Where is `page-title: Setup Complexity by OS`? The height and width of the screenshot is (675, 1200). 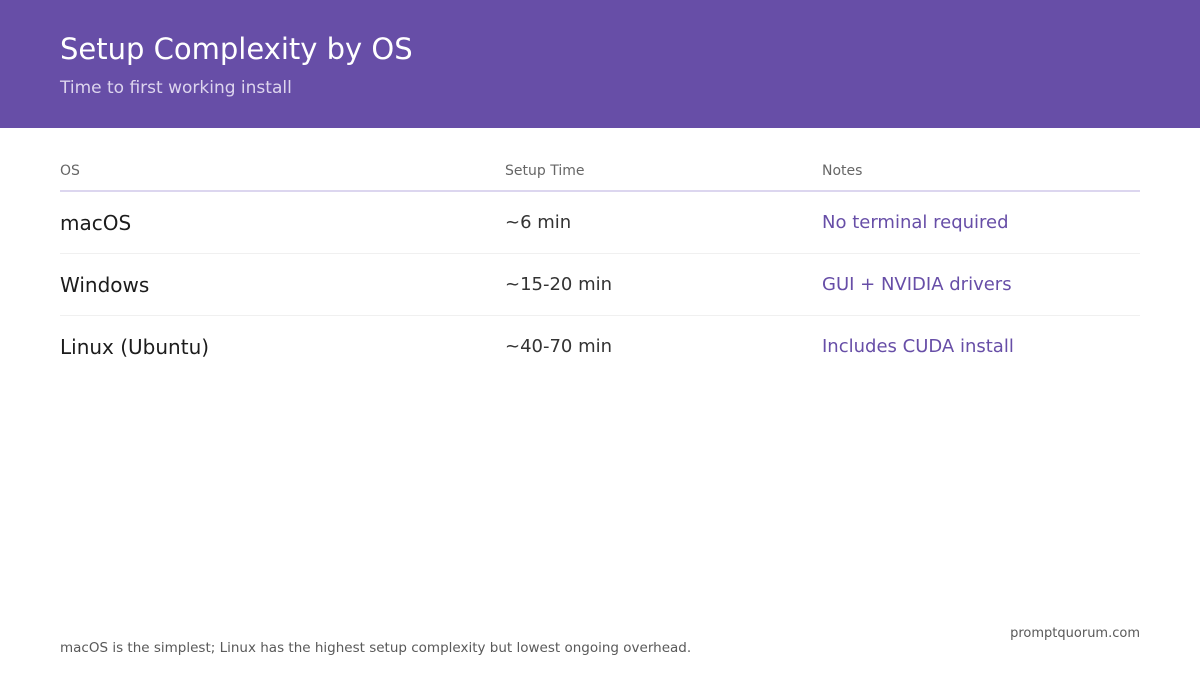 page-title: Setup Complexity by OS is located at coordinates (236, 49).